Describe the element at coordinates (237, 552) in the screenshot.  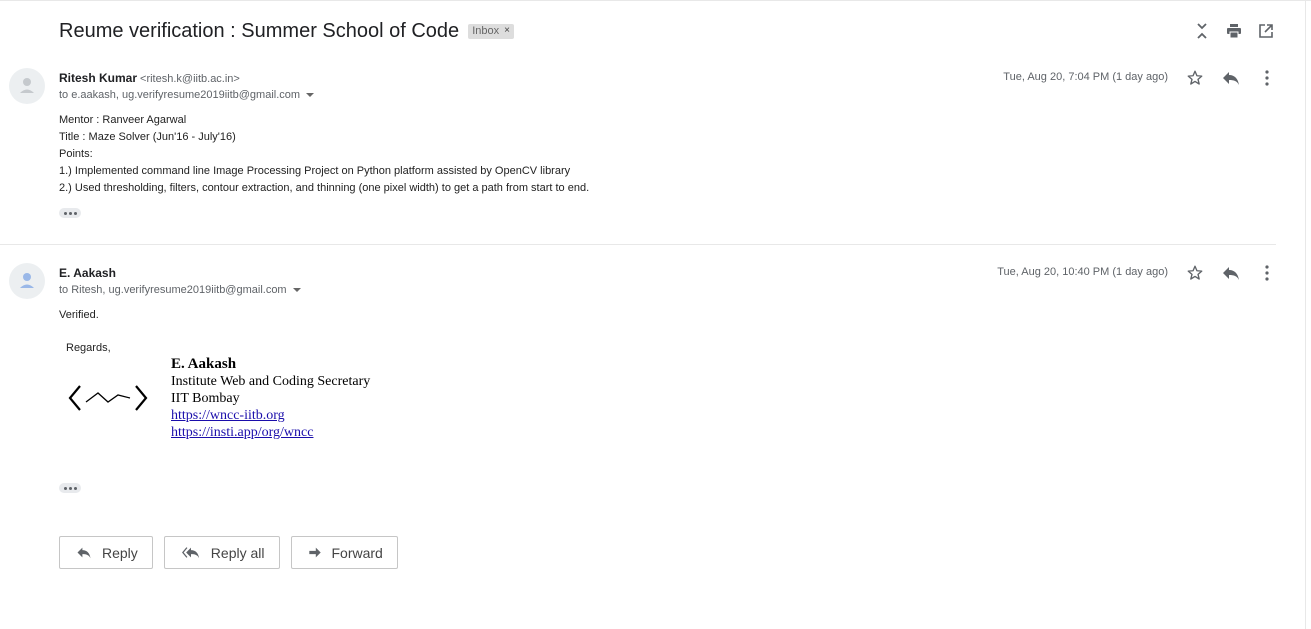
I see `reply-all-button-label: Reply all` at that location.